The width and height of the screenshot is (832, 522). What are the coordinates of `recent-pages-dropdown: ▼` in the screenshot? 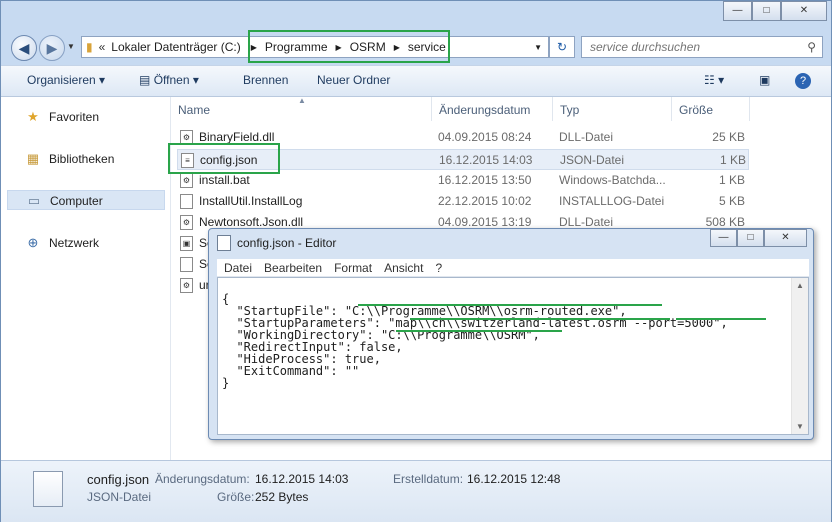 It's located at (71, 46).